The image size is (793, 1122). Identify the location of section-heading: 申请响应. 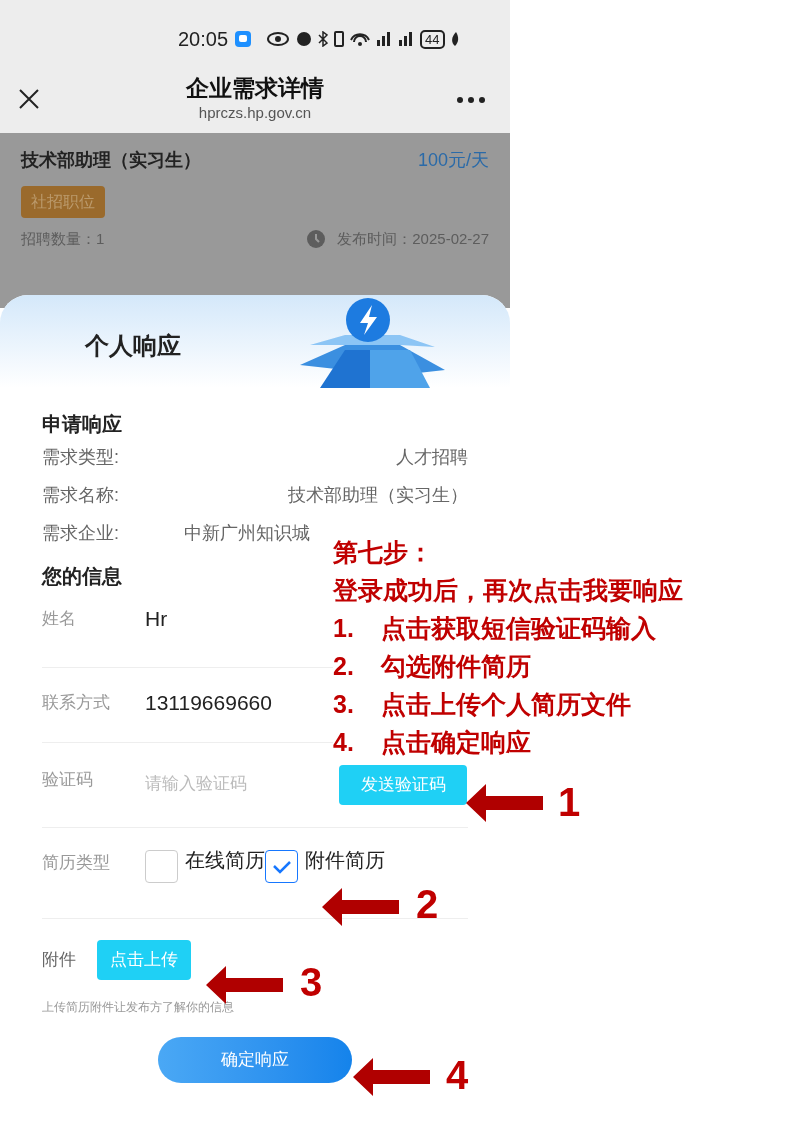
(82, 424).